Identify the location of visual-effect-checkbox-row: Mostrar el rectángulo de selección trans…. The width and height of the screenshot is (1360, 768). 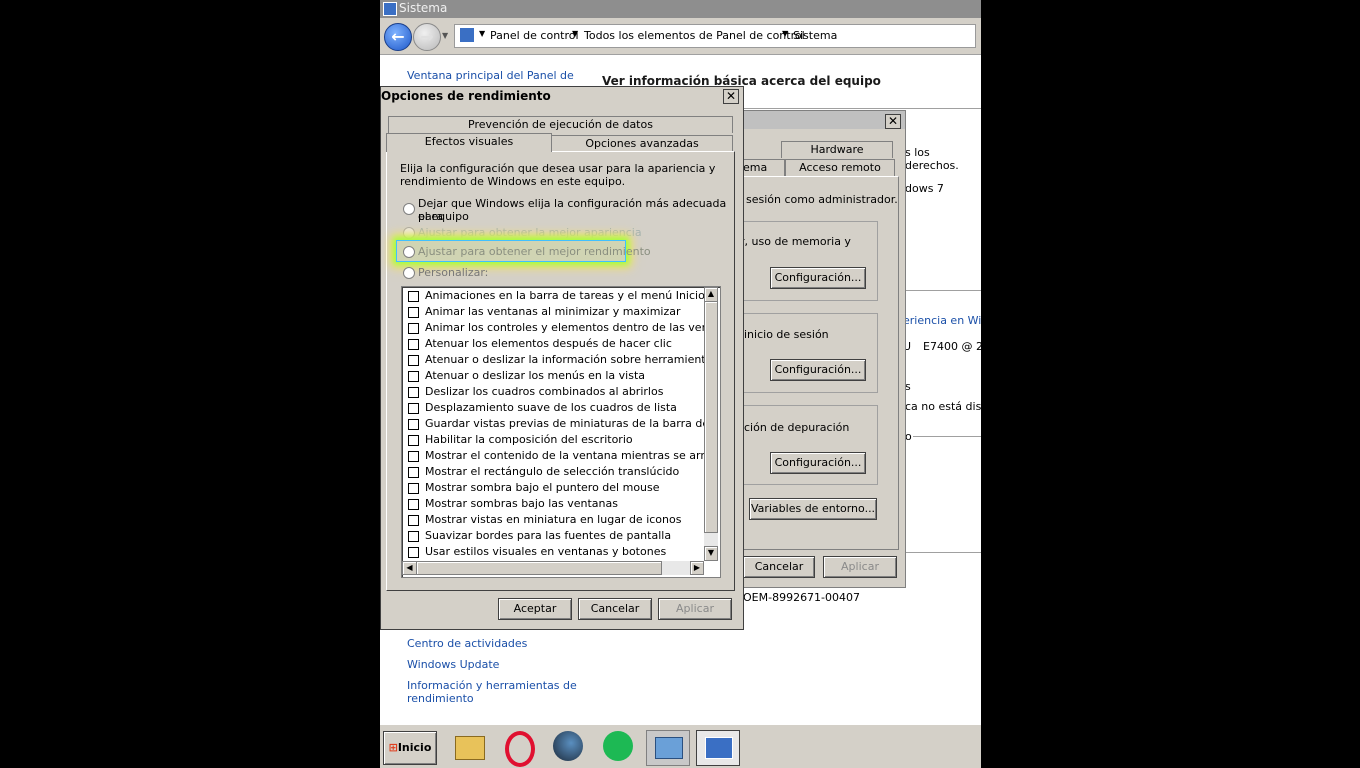
(553, 472).